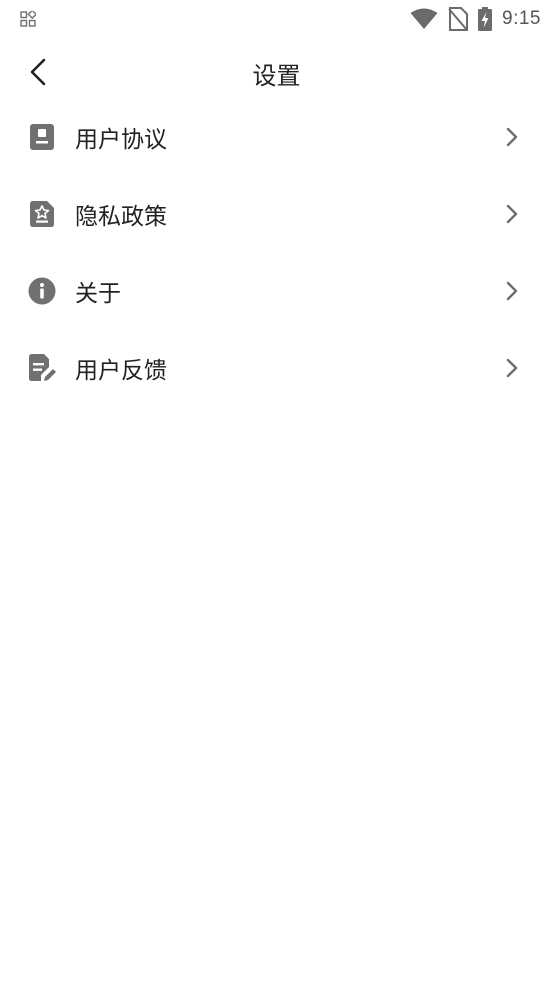 The image size is (553, 983). Describe the element at coordinates (42, 291) in the screenshot. I see `info-icon` at that location.